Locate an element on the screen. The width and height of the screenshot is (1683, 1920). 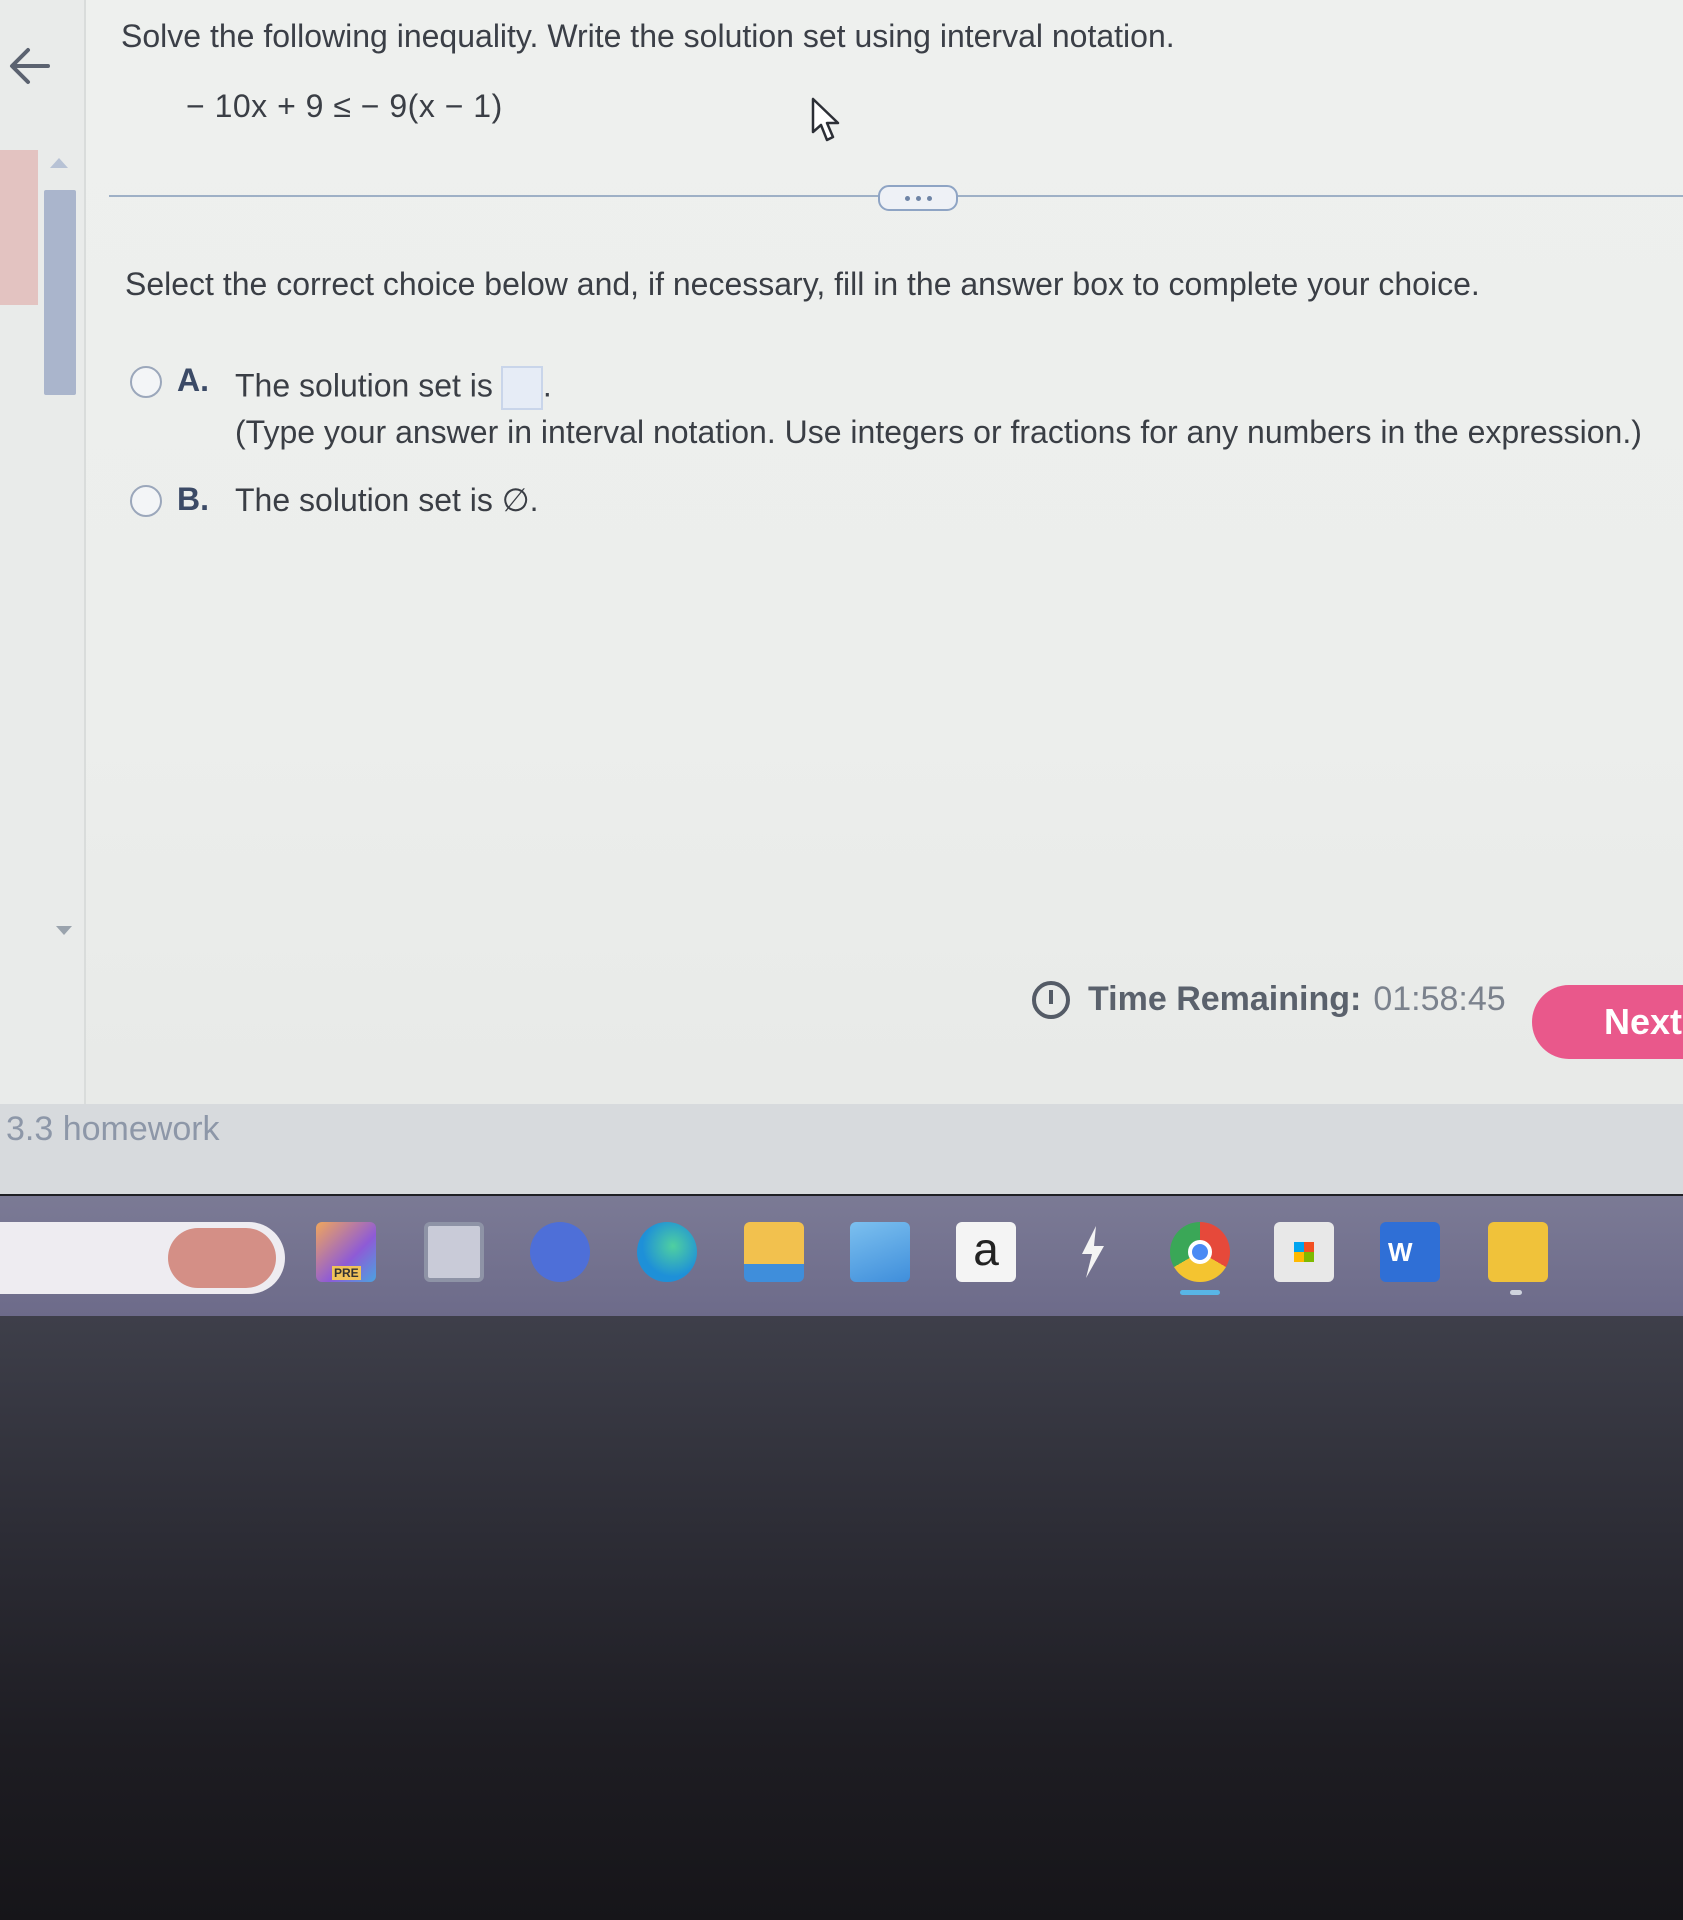
task-view-icon is located at coordinates (454, 1252).